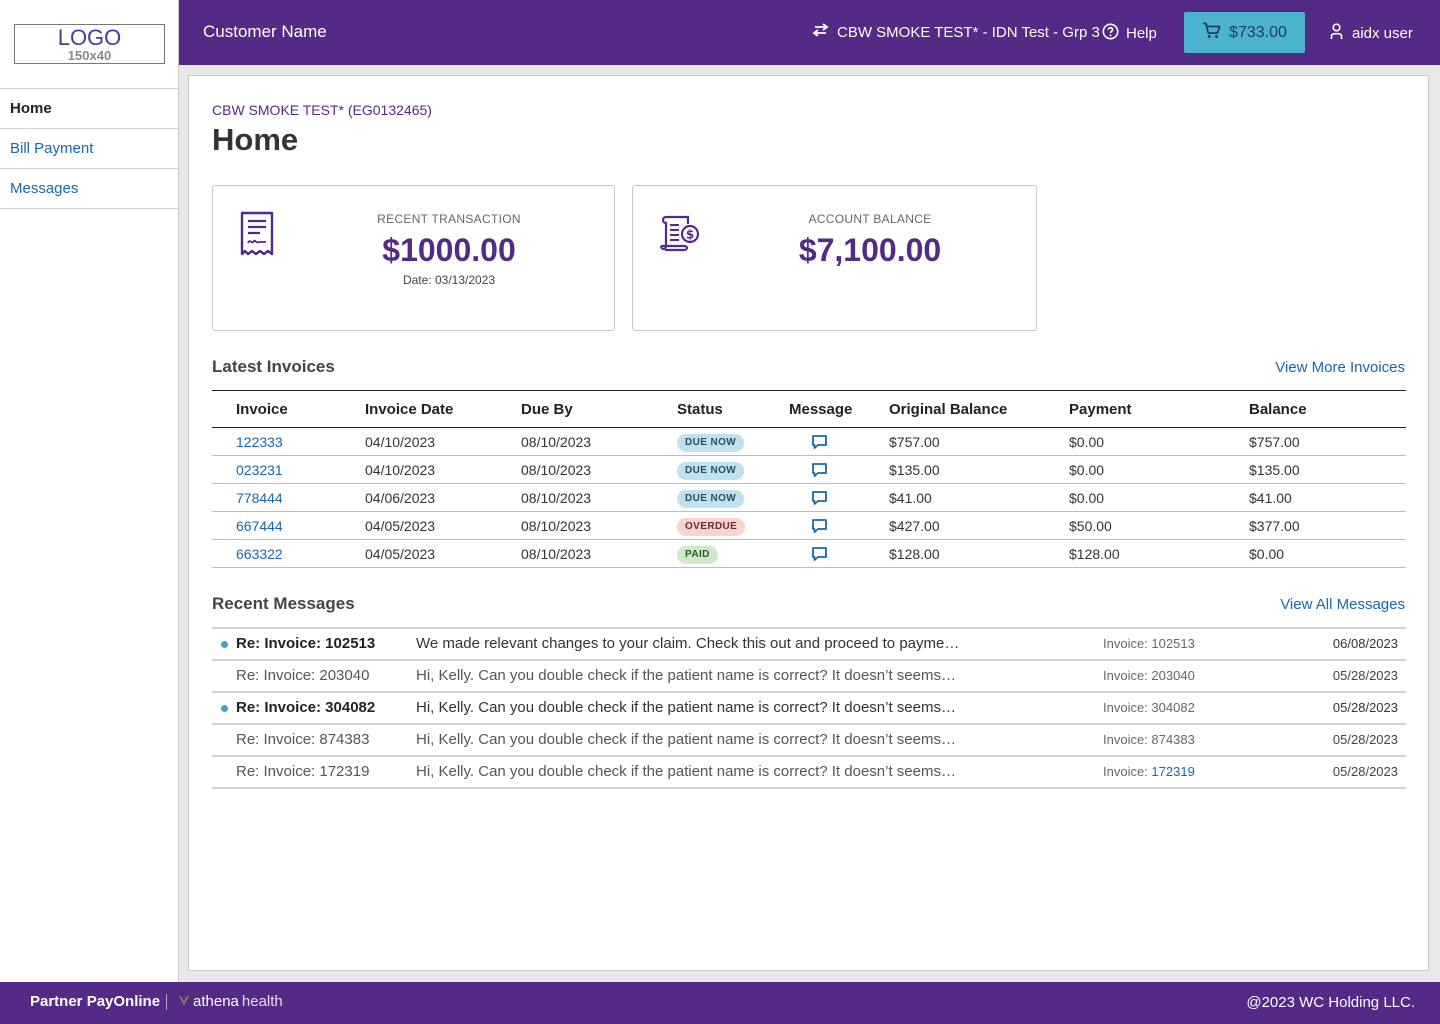  I want to click on col-invoice-date: Invoice Date, so click(409, 409).